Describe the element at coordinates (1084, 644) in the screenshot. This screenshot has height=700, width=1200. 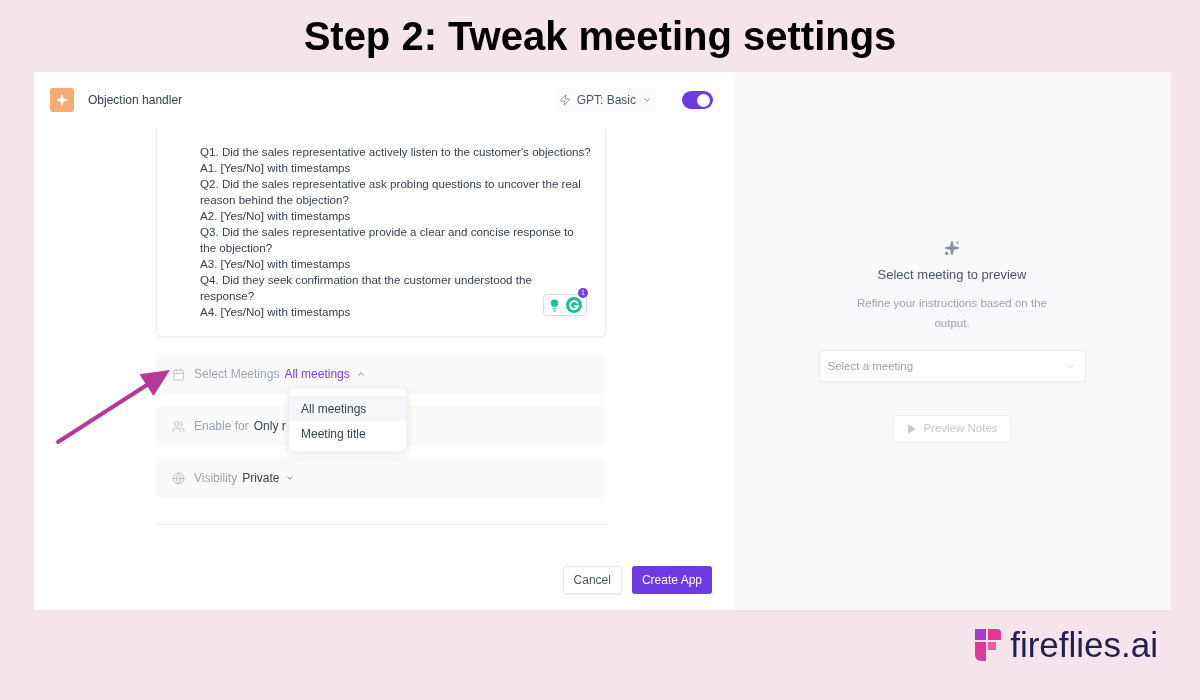
I see `brand-name: fireflies.ai` at that location.